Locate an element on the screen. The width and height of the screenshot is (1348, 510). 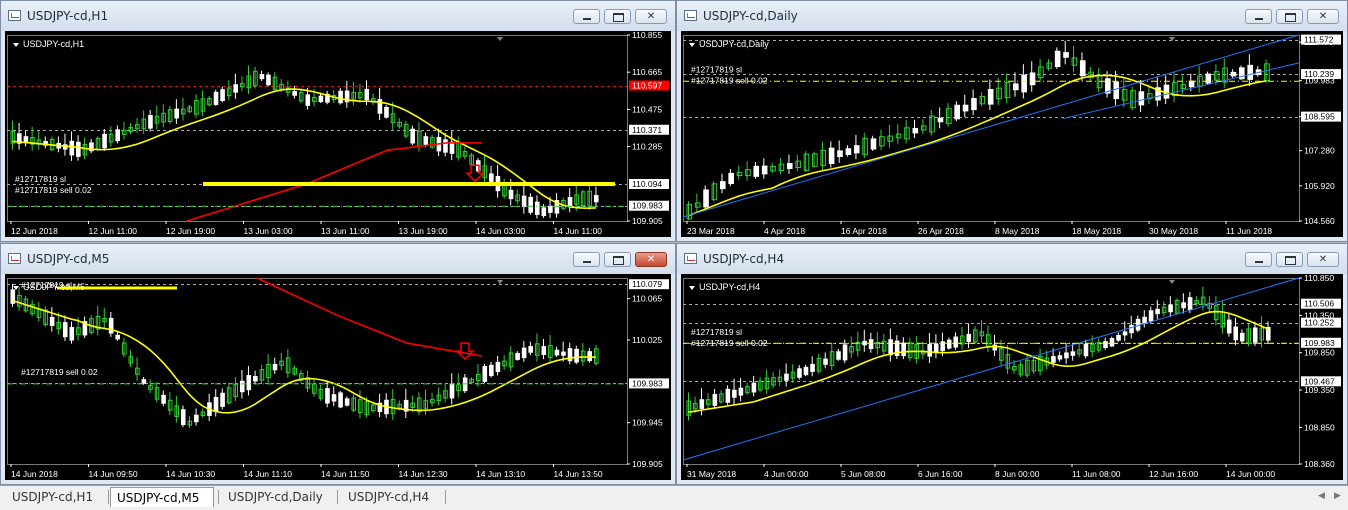
price-tick-label: 110.285 is located at coordinates (647, 147).